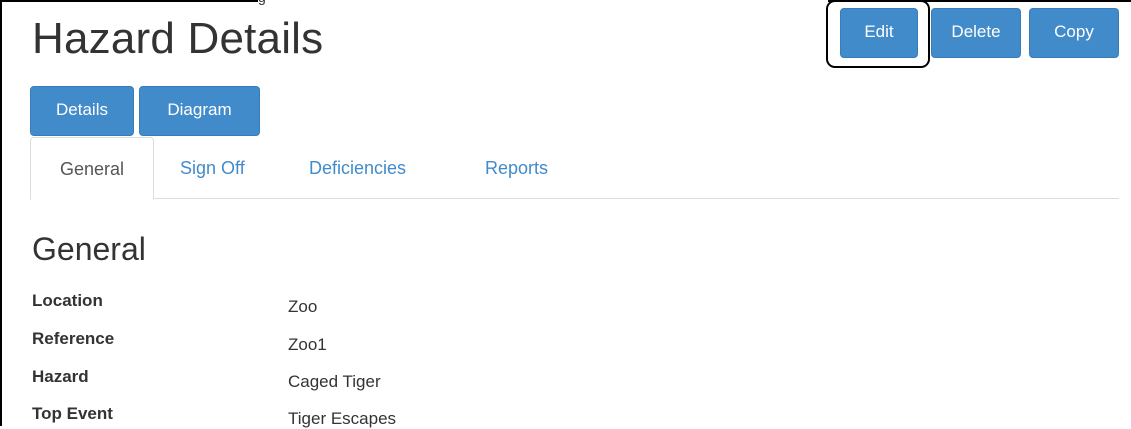 This screenshot has height=429, width=1131. What do you see at coordinates (212, 168) in the screenshot?
I see `tab-sign-off: Sign Off` at bounding box center [212, 168].